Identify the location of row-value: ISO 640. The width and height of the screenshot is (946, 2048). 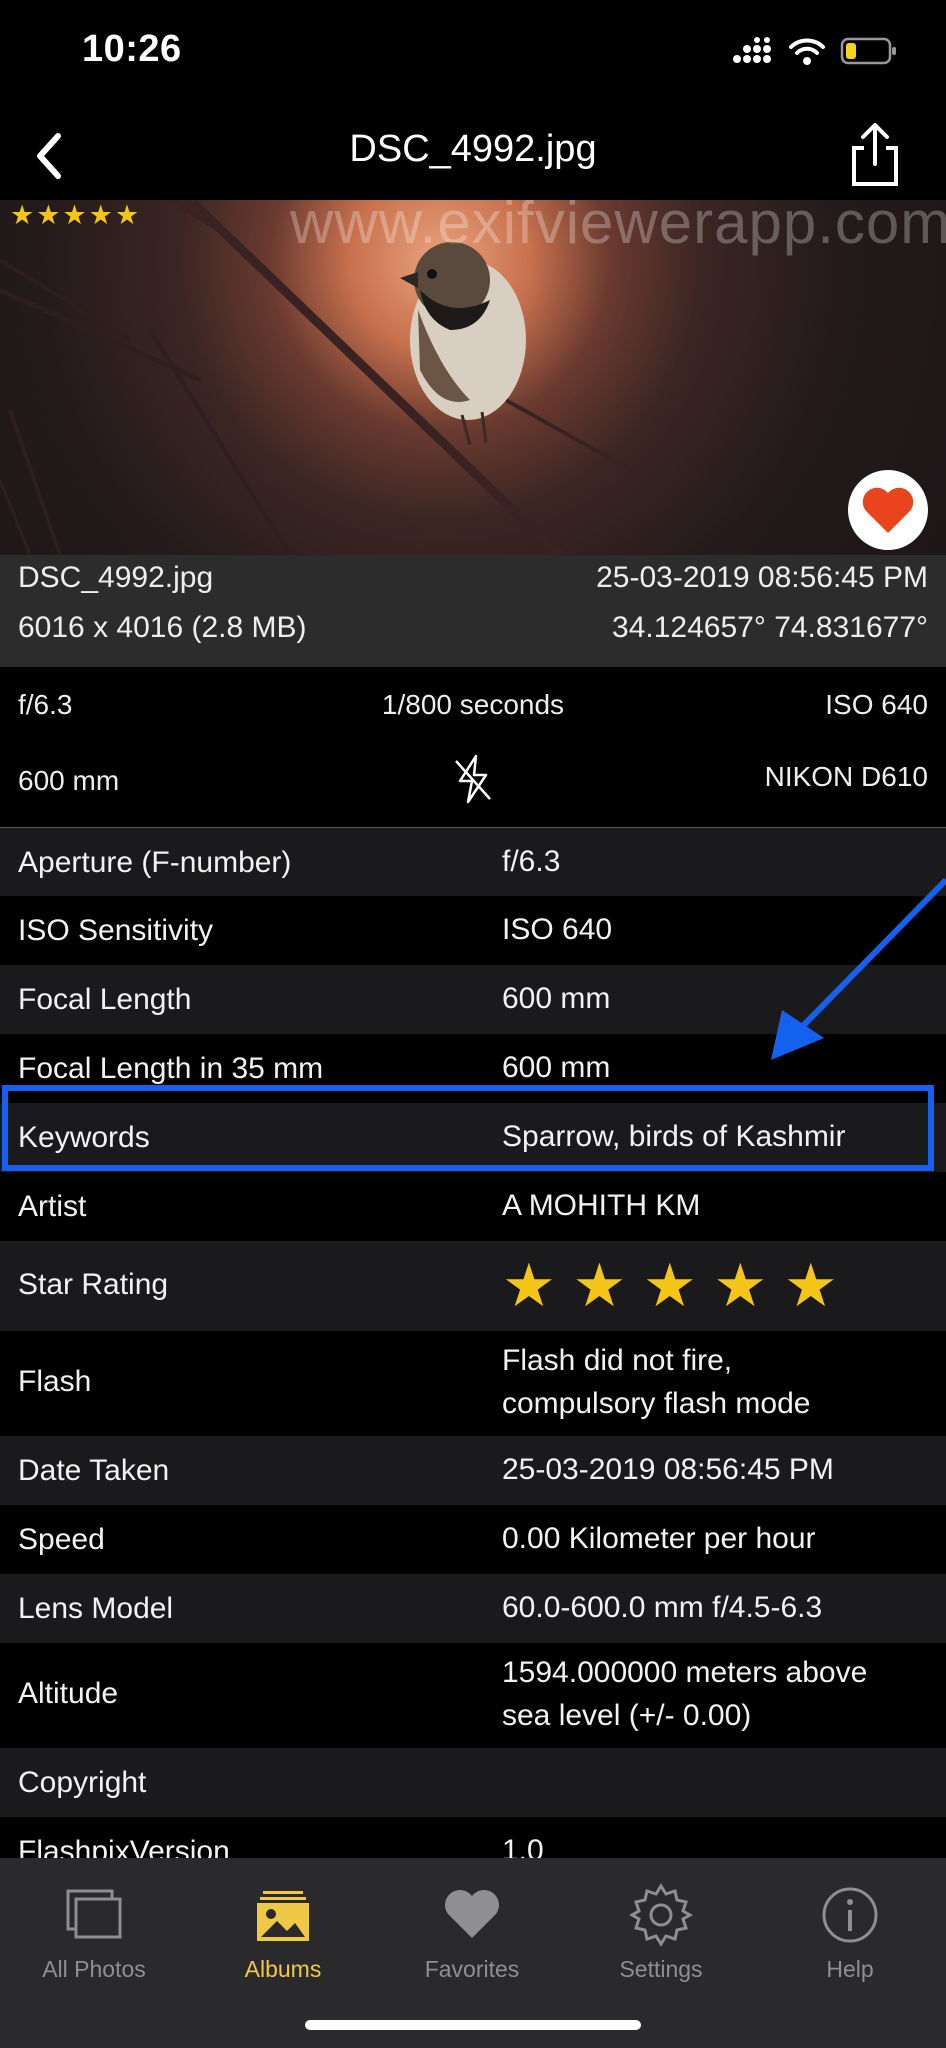
(557, 929).